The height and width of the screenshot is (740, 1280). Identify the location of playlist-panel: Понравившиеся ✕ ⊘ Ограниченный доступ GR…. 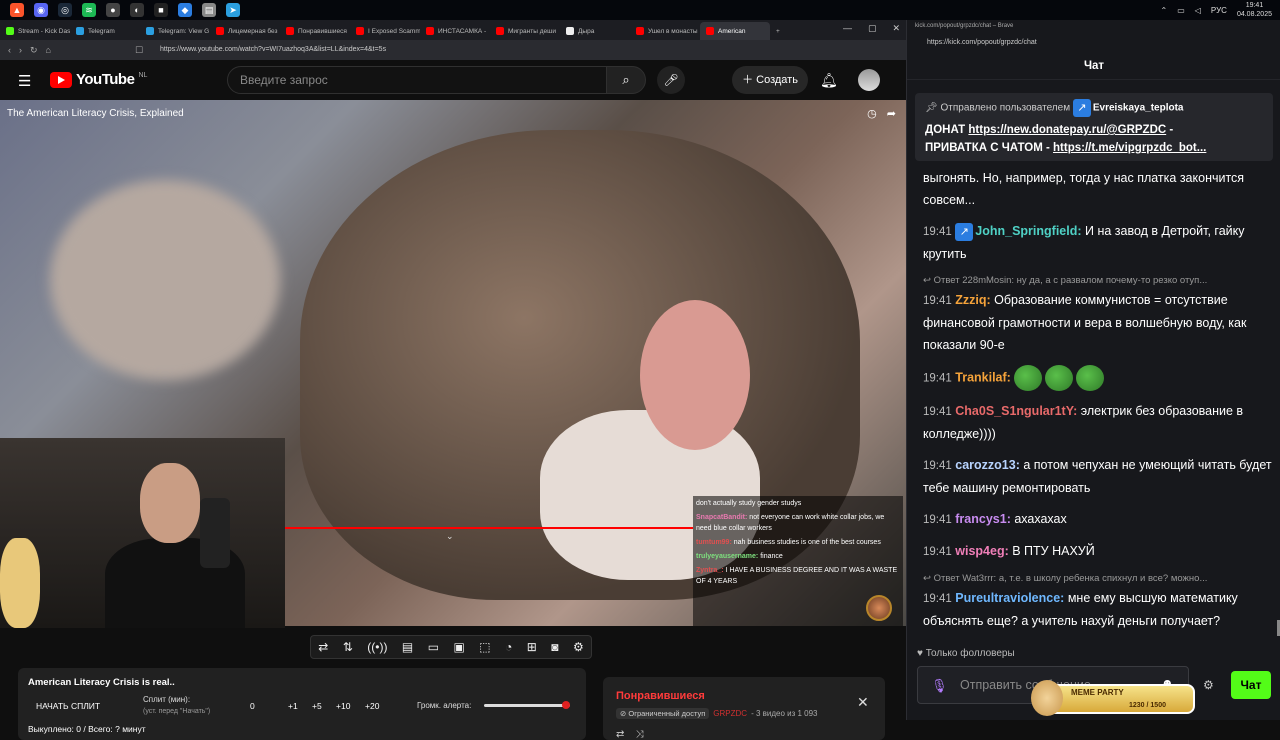
(744, 708).